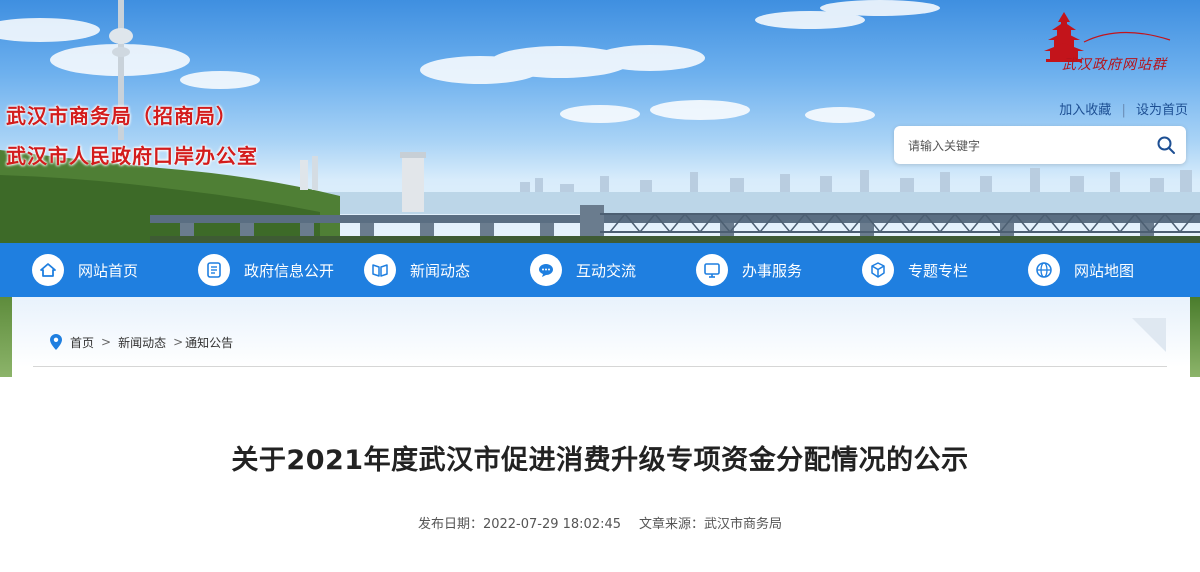 This screenshot has width=1200, height=572. I want to click on main-navigation: 网站首页 政府信息公开 新闻动态 互动交流 办事服务 专题专栏 网站地图, so click(600, 270).